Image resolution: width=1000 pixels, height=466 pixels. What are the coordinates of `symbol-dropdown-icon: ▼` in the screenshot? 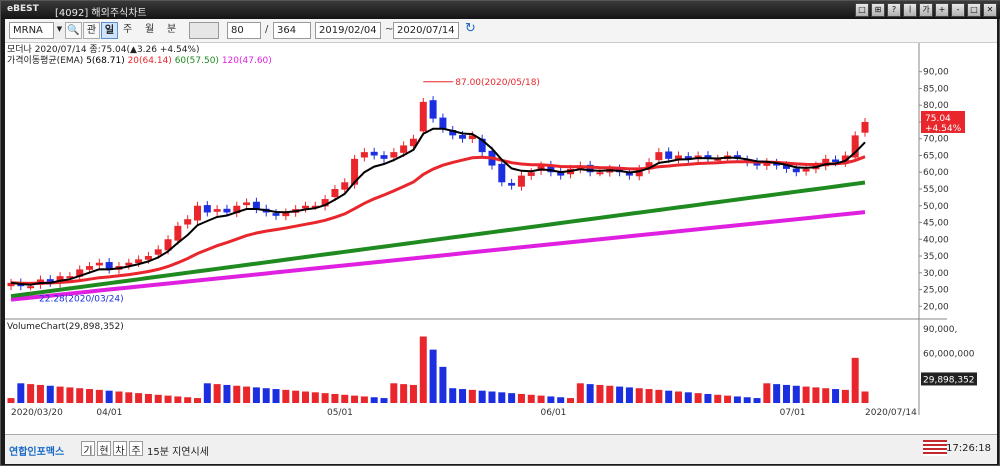 It's located at (59, 30).